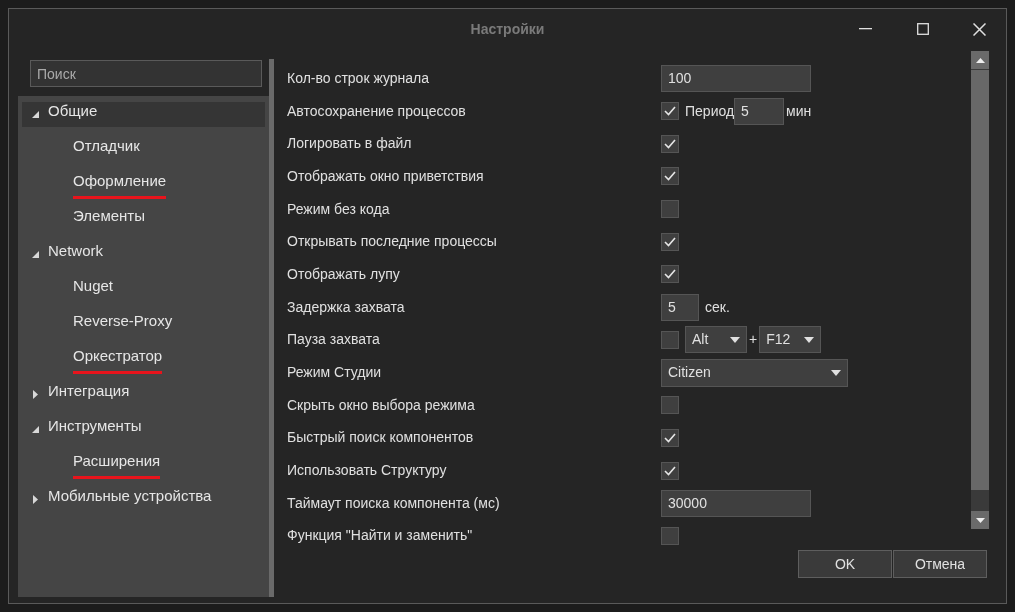 The height and width of the screenshot is (612, 1015). Describe the element at coordinates (940, 564) in the screenshot. I see `cancel-button: Отмена` at that location.